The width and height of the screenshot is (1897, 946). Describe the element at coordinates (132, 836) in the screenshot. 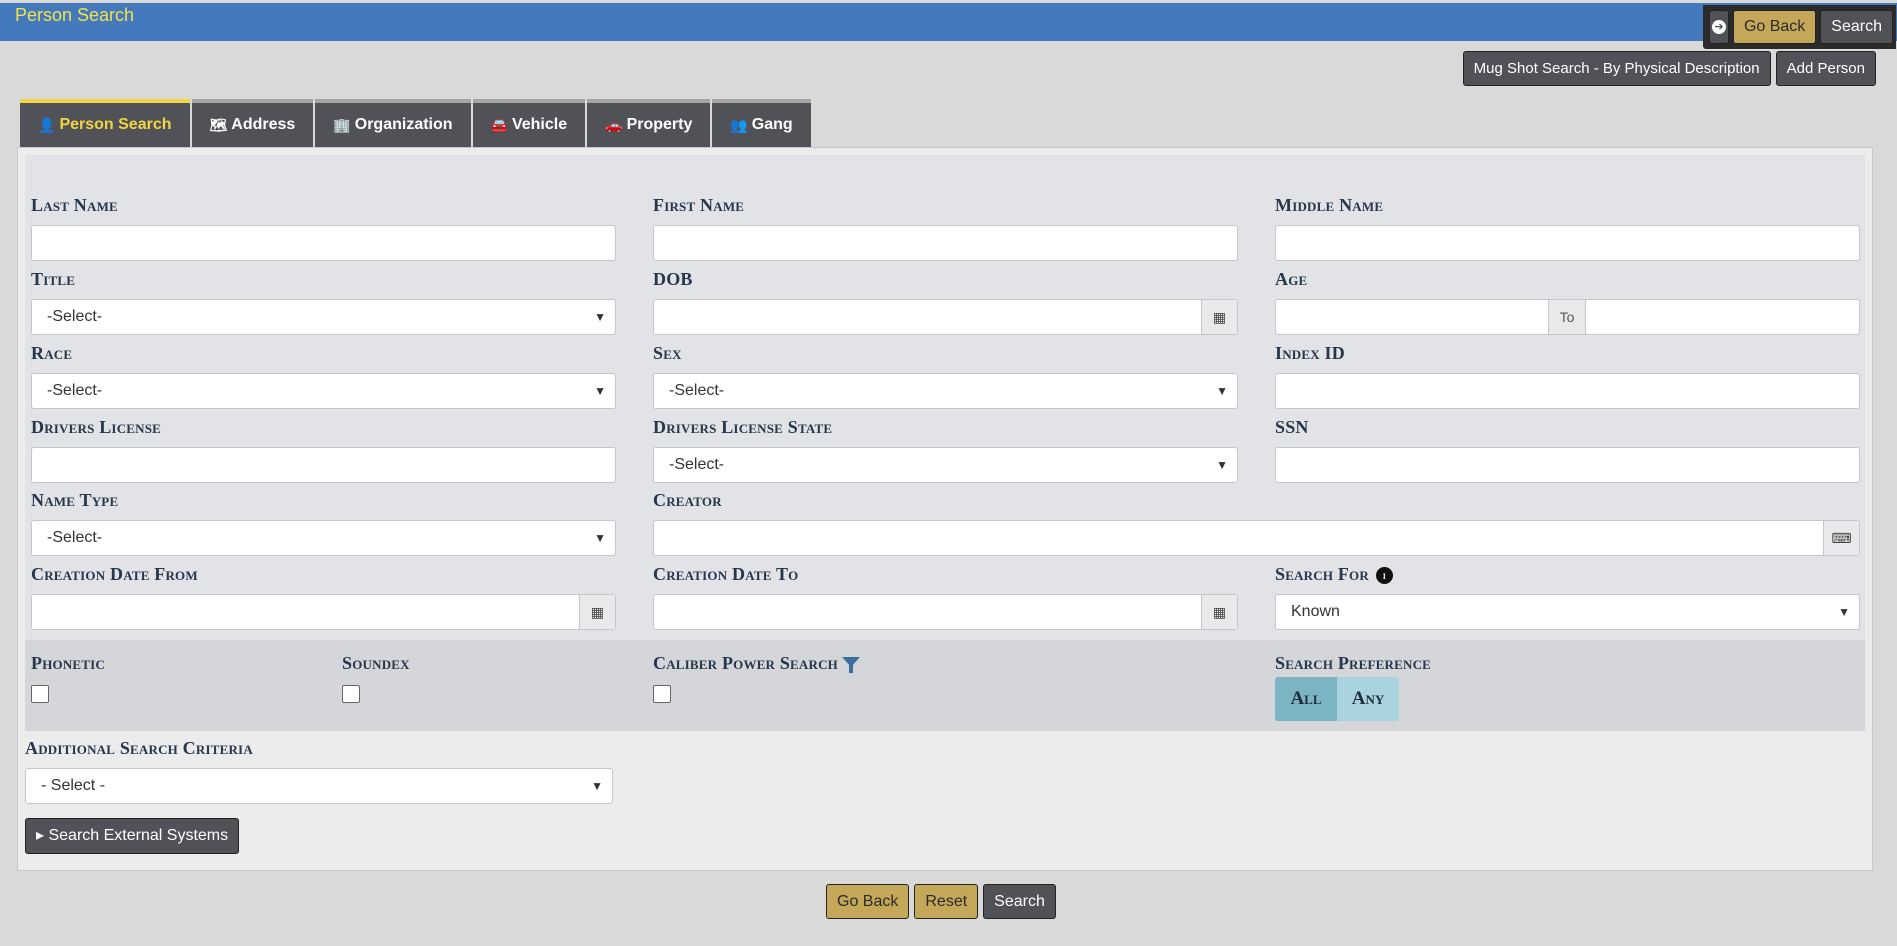

I see `search-external-button: ▸ Search External Systems` at that location.